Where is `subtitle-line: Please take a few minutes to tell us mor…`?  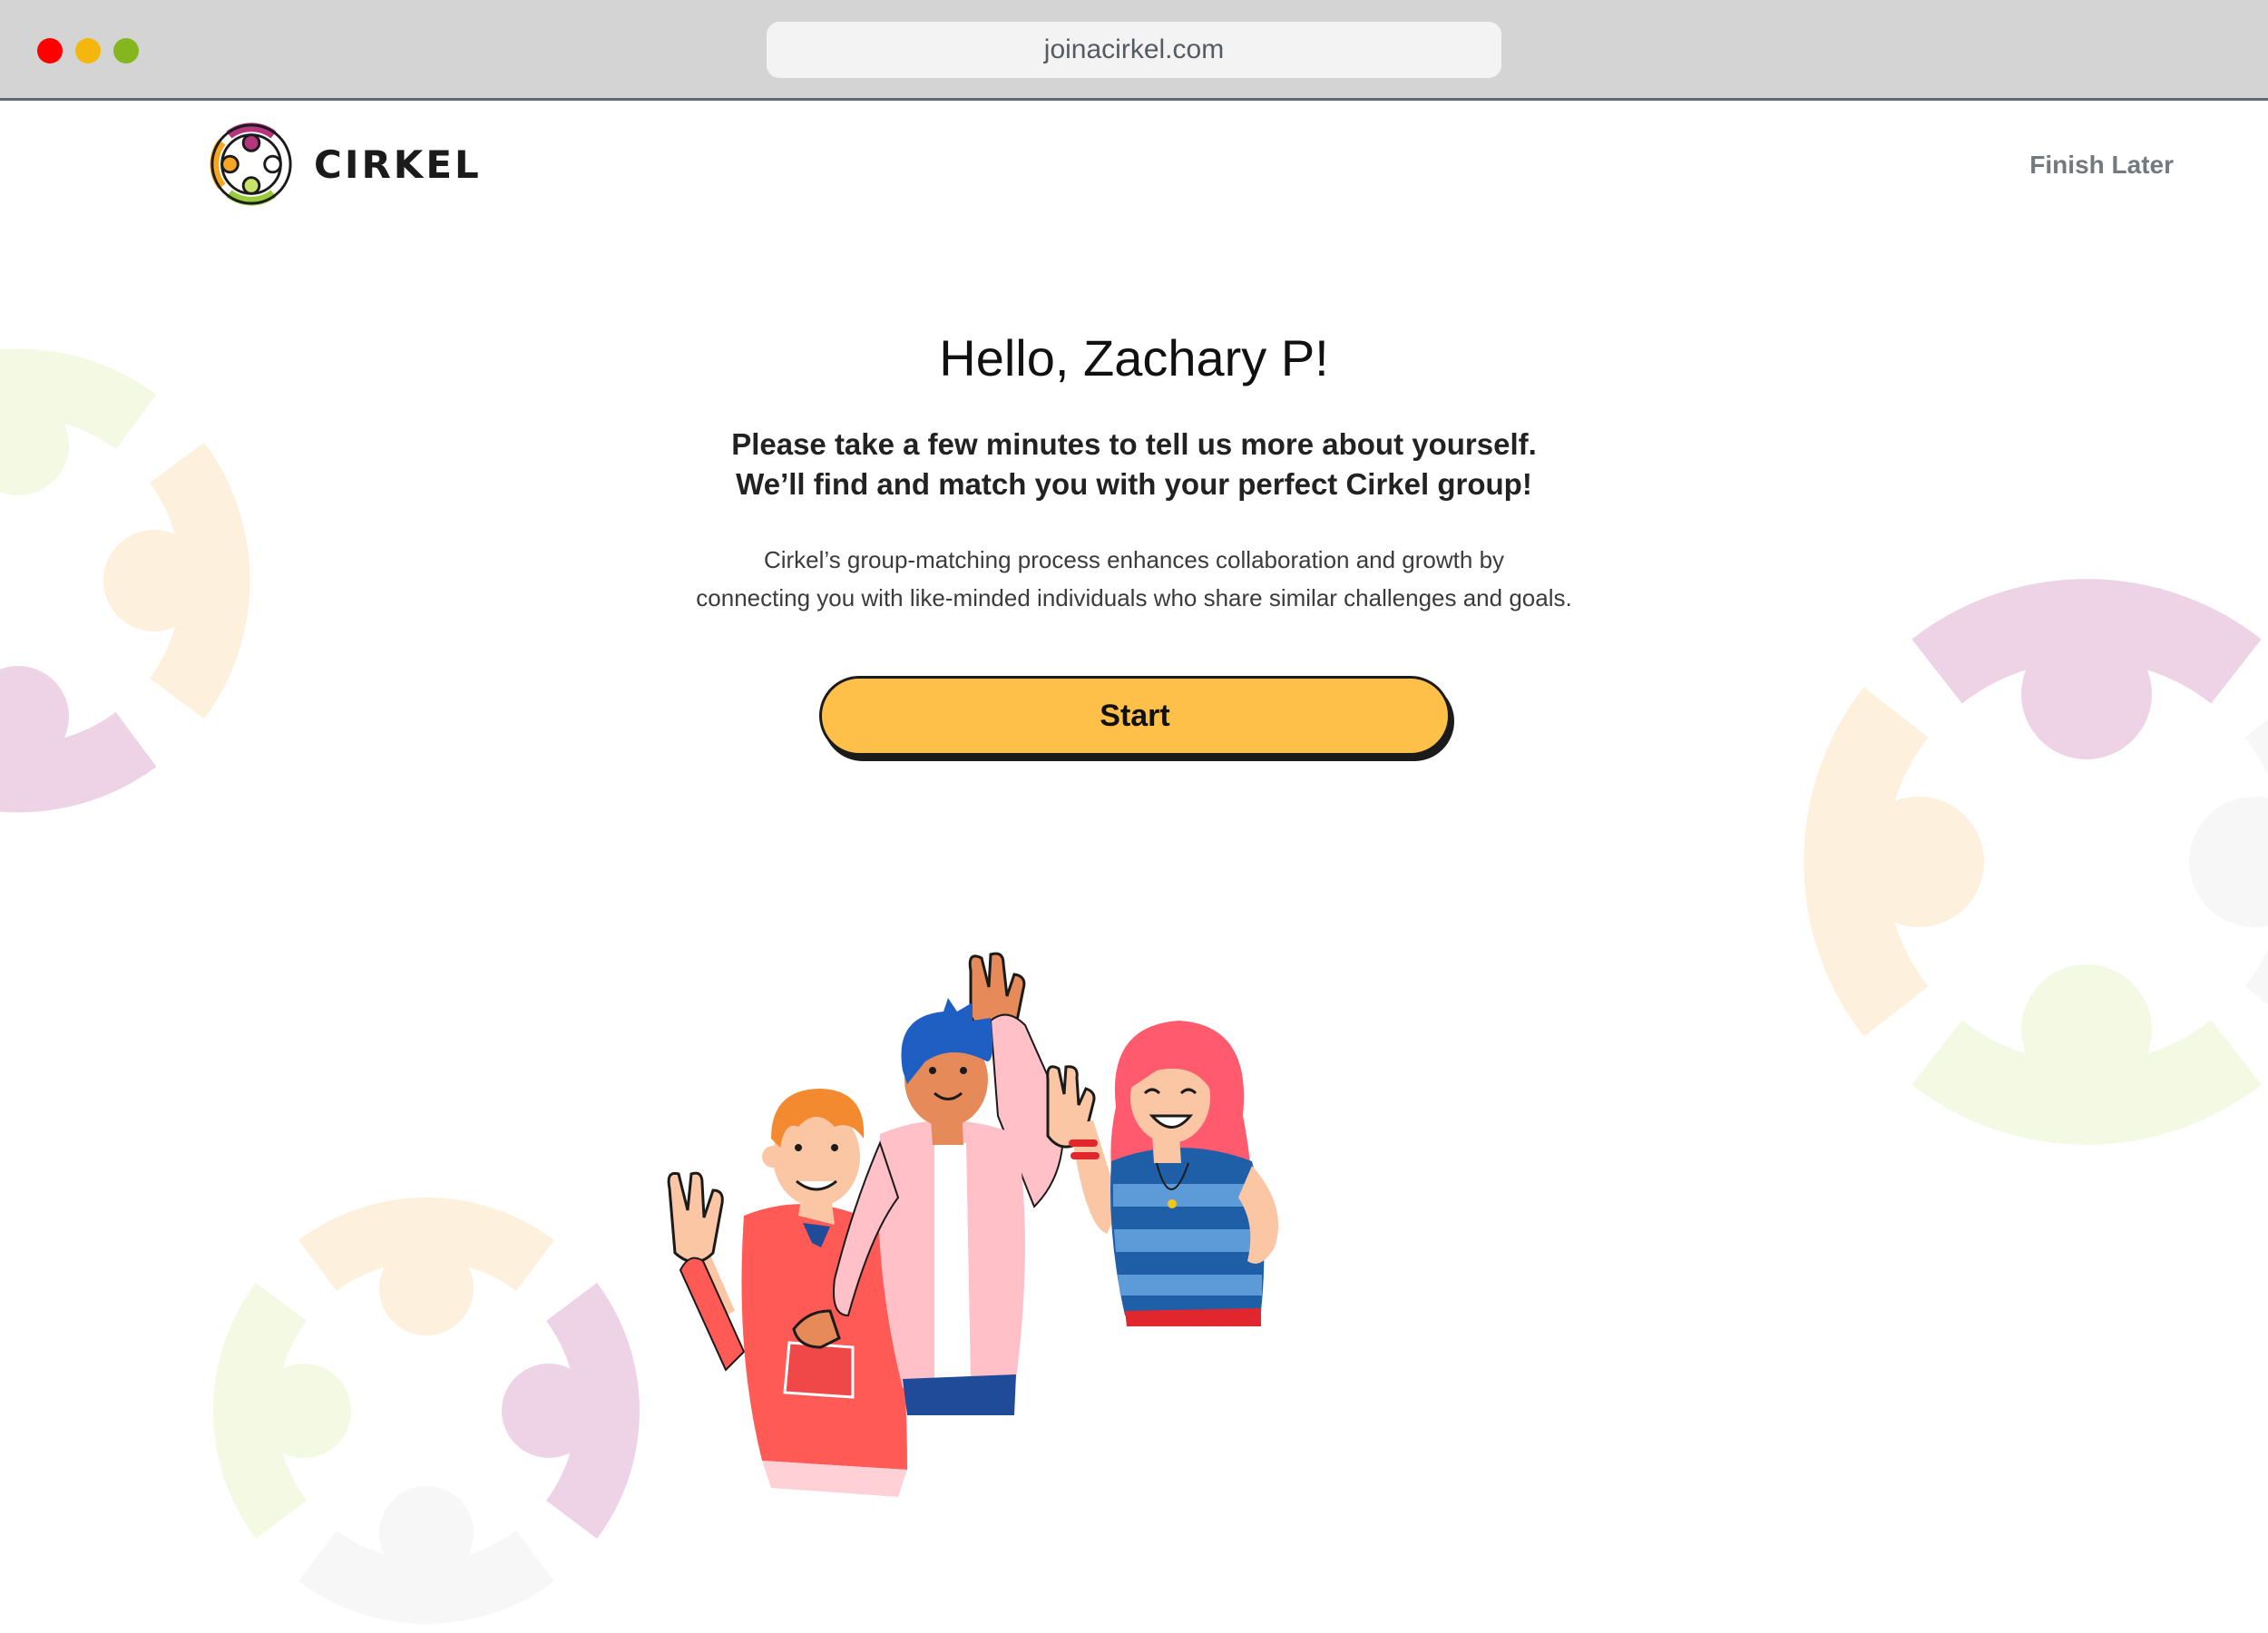
subtitle-line: Please take a few minutes to tell us mor… is located at coordinates (1134, 444).